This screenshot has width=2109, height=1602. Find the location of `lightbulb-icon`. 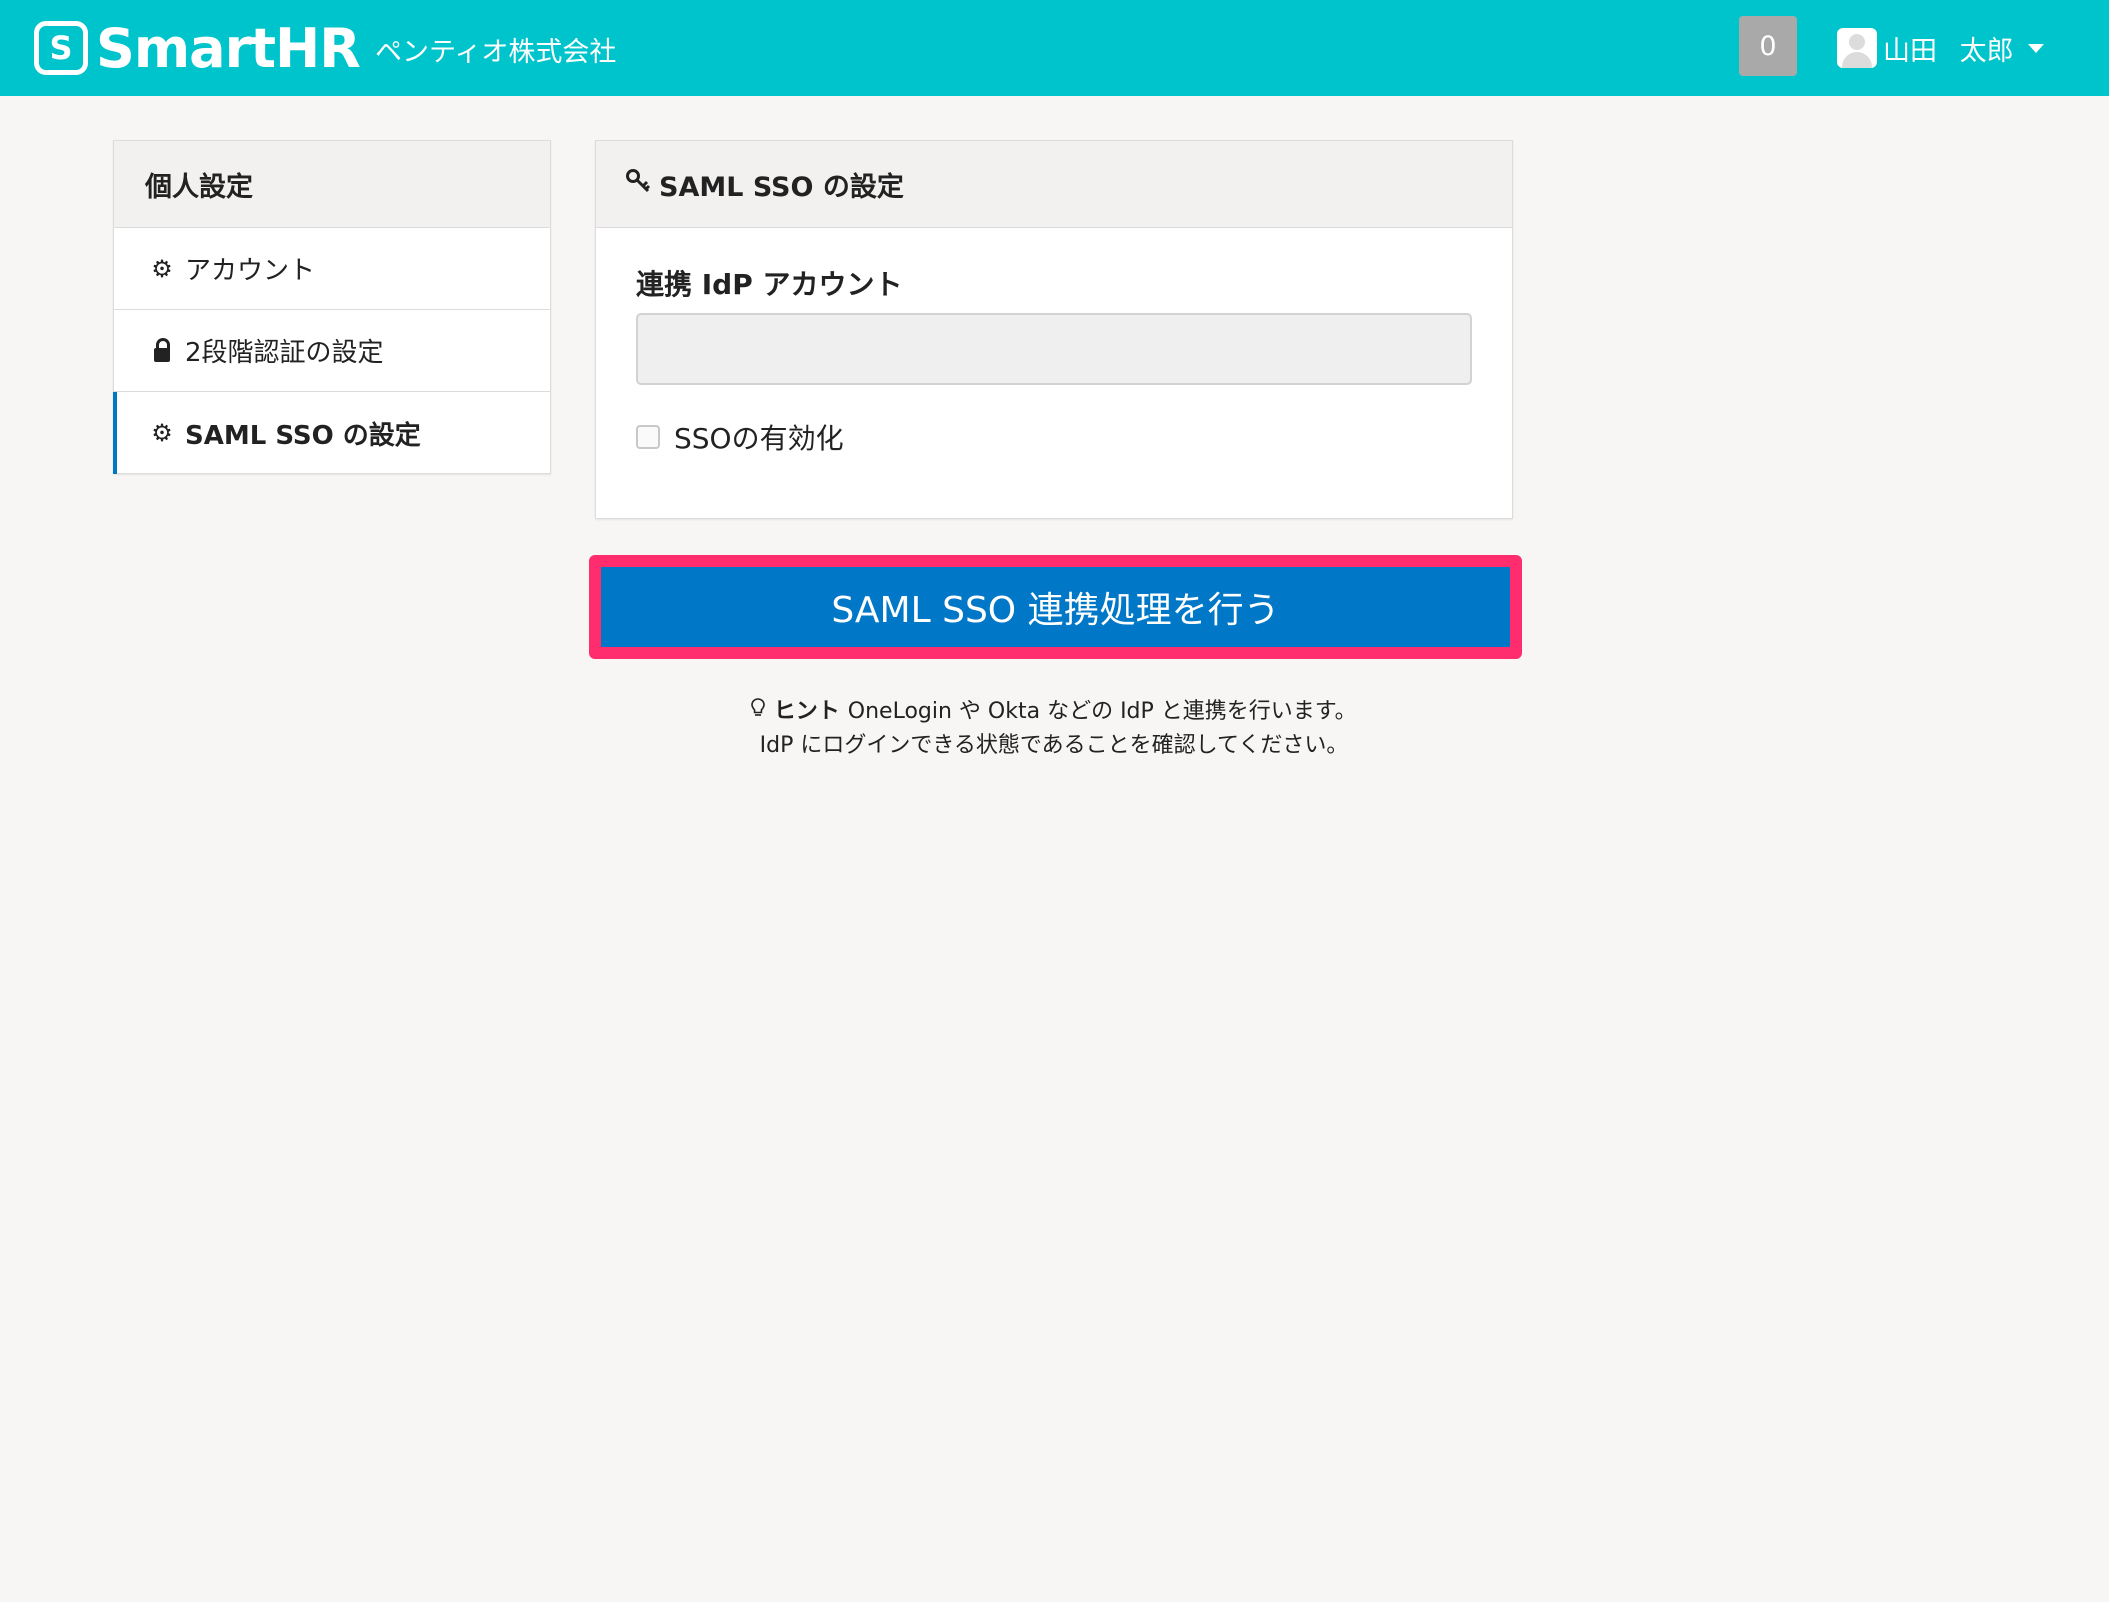

lightbulb-icon is located at coordinates (761, 710).